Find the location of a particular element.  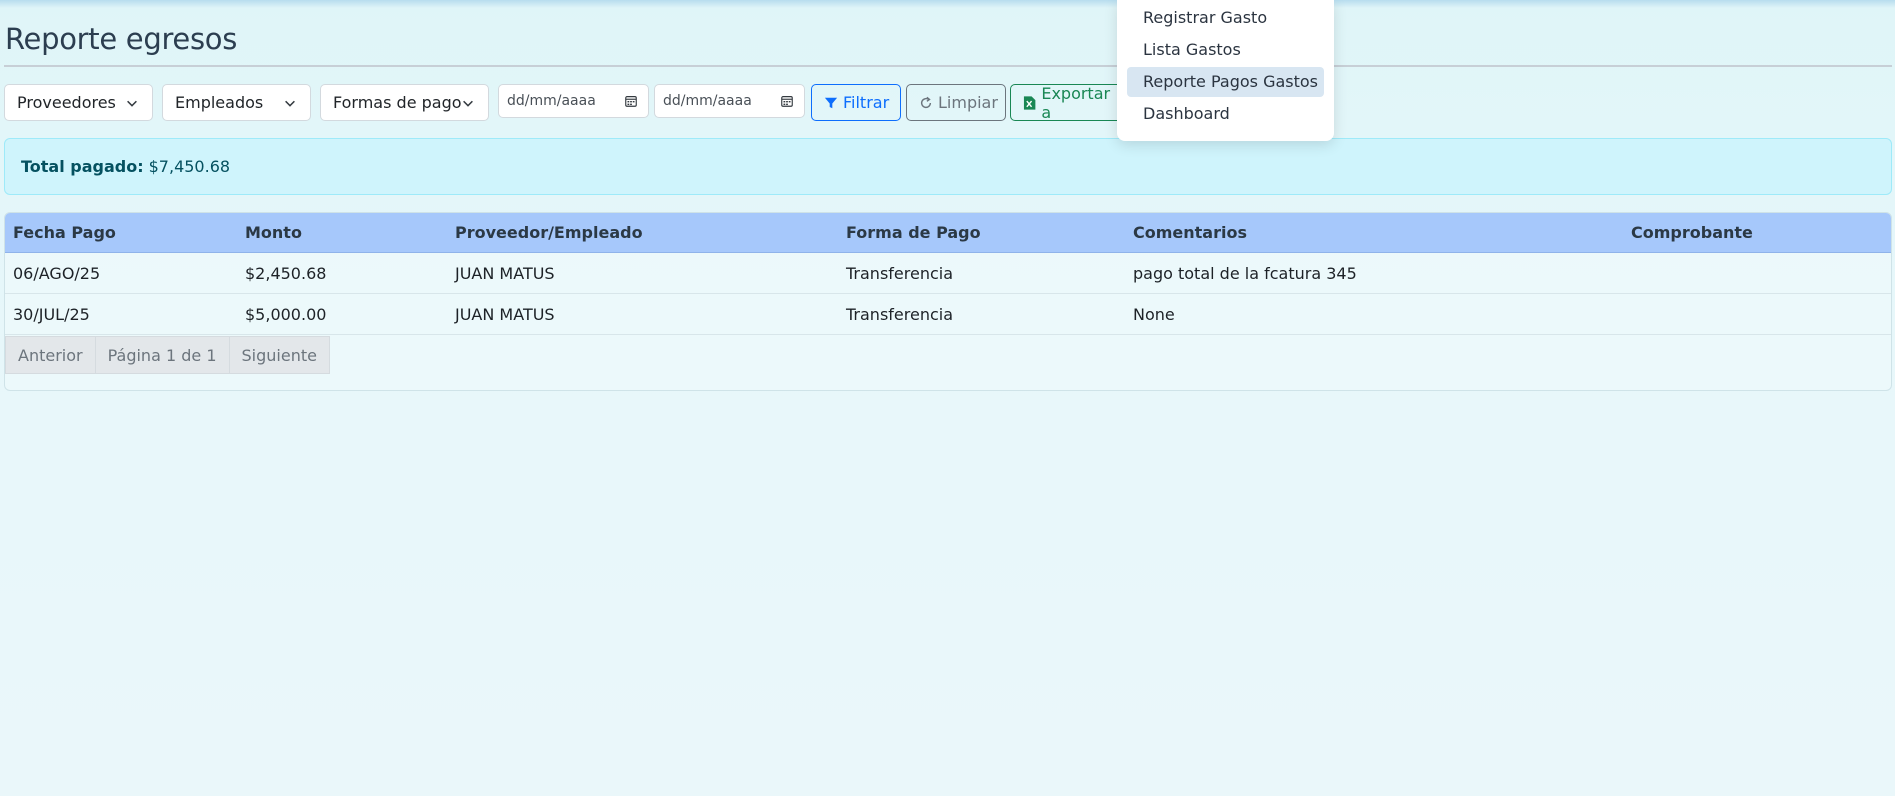

limpiar-button: Limpiar is located at coordinates (956, 102).